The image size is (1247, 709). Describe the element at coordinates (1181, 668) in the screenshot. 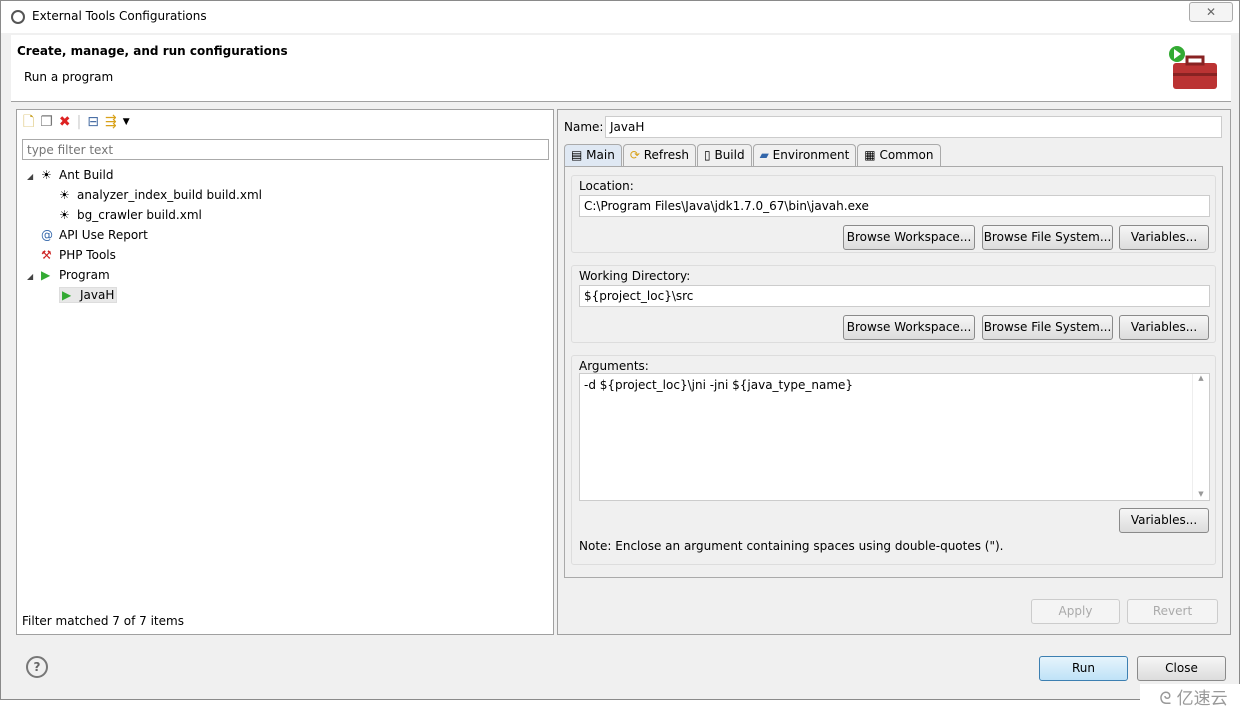

I see `close-button: Close` at that location.